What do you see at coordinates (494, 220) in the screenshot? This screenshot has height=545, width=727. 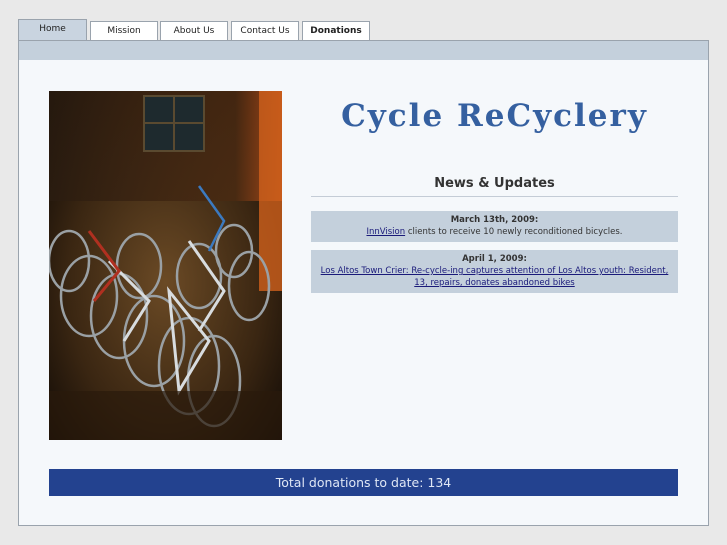 I see `news-date: March 13th, 2009:` at bounding box center [494, 220].